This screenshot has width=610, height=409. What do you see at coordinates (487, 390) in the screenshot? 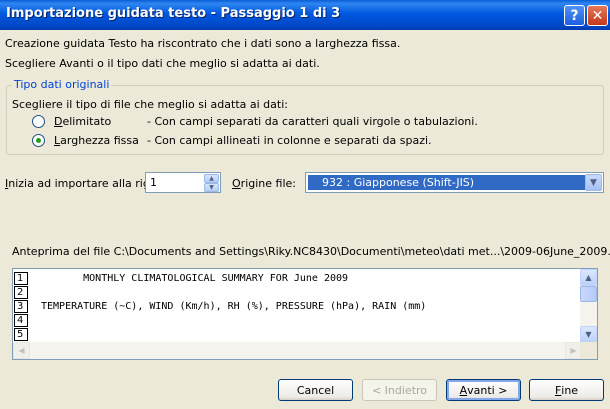
I see `next-button-label-rest: vanti >` at bounding box center [487, 390].